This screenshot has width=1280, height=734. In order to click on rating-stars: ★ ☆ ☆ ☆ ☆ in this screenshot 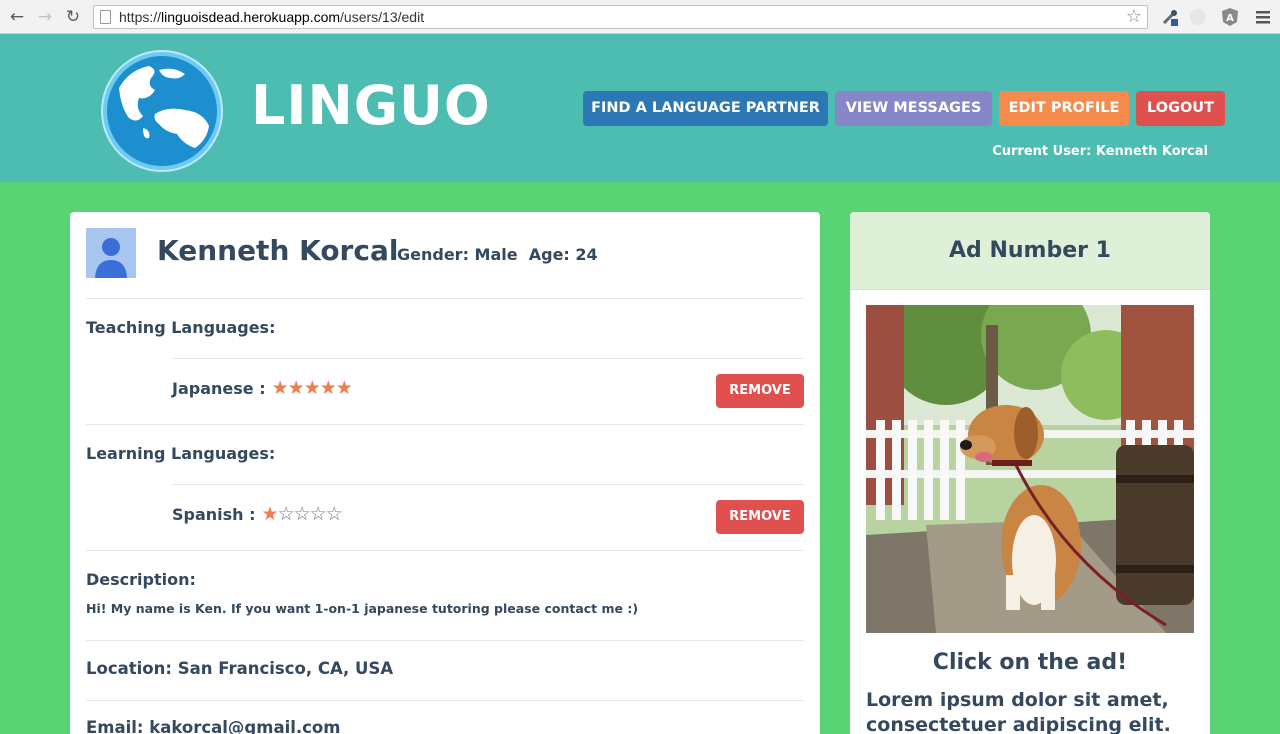, I will do `click(302, 514)`.